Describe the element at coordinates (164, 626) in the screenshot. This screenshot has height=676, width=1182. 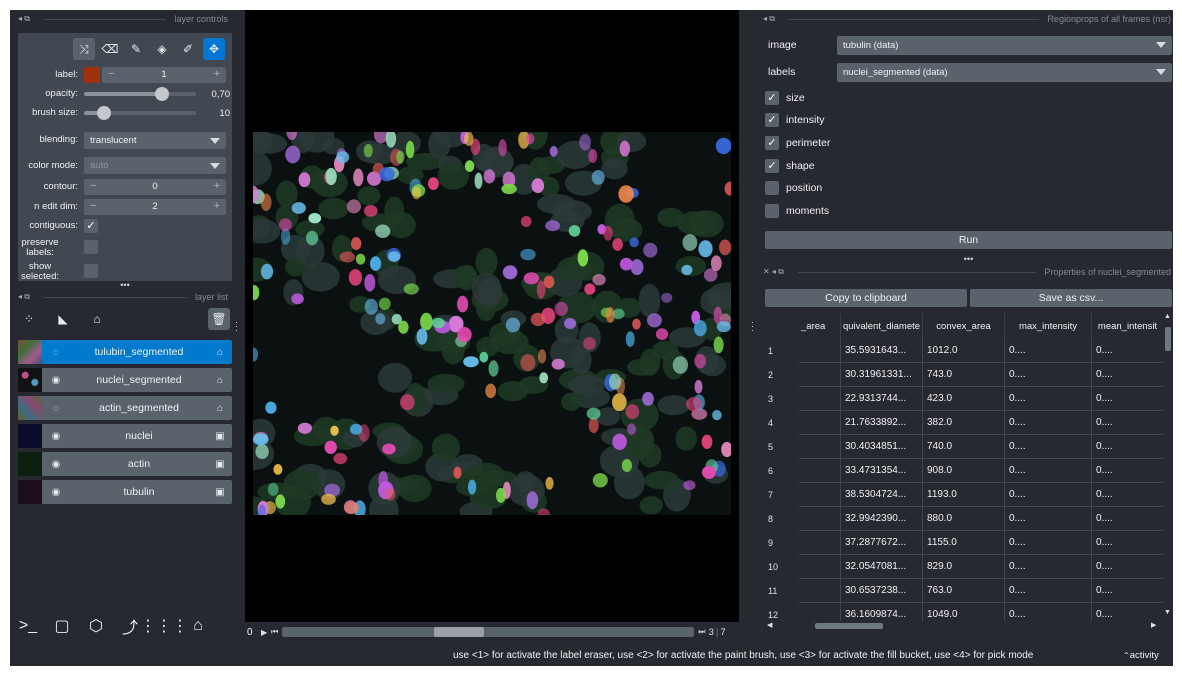
I see `grid-view-button: ⋮⋮⋮` at that location.